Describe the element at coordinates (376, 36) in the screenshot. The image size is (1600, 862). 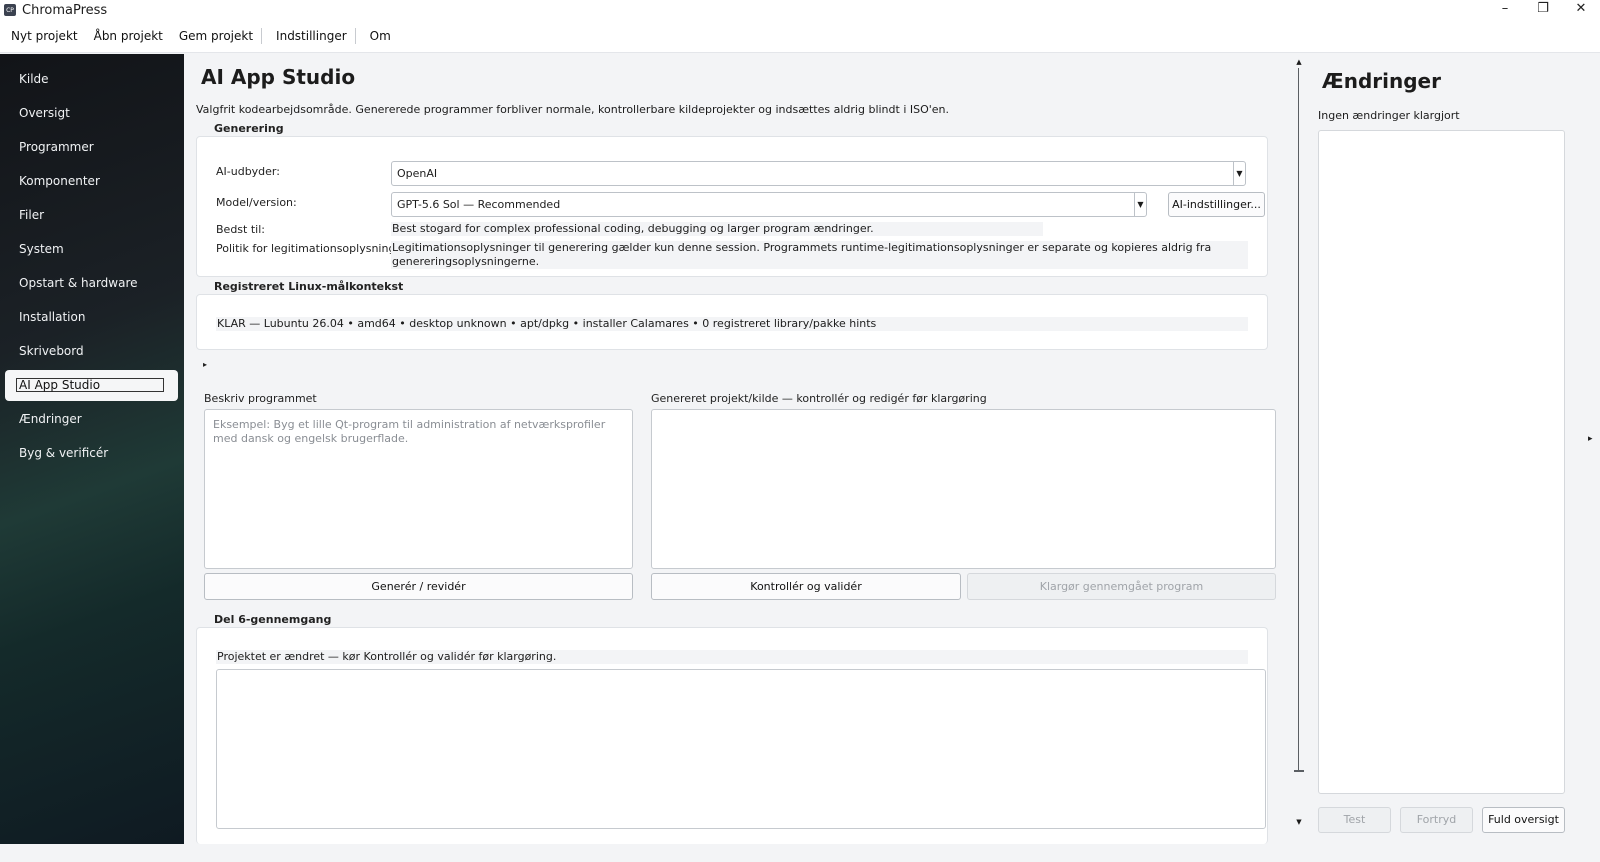
I see `menu-about: Om` at that location.